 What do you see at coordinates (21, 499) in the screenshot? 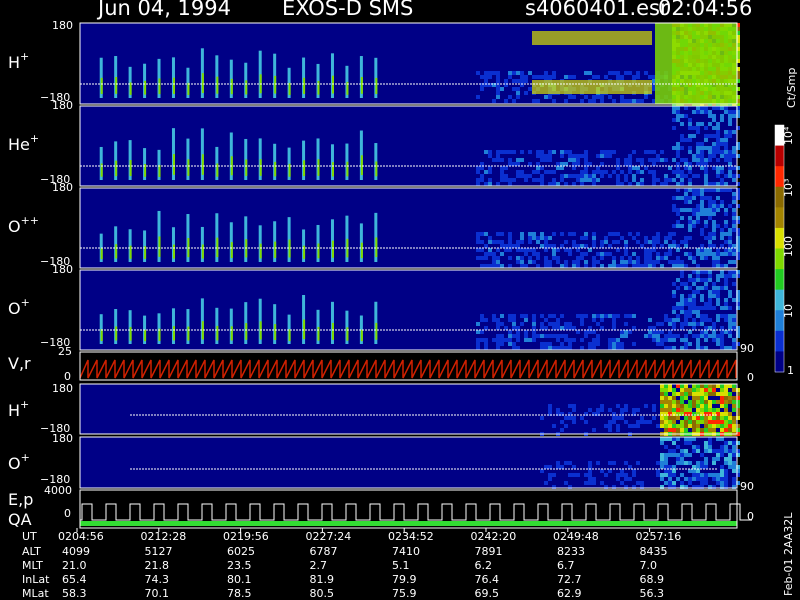
I see `panel-label-ep: E,p` at bounding box center [21, 499].